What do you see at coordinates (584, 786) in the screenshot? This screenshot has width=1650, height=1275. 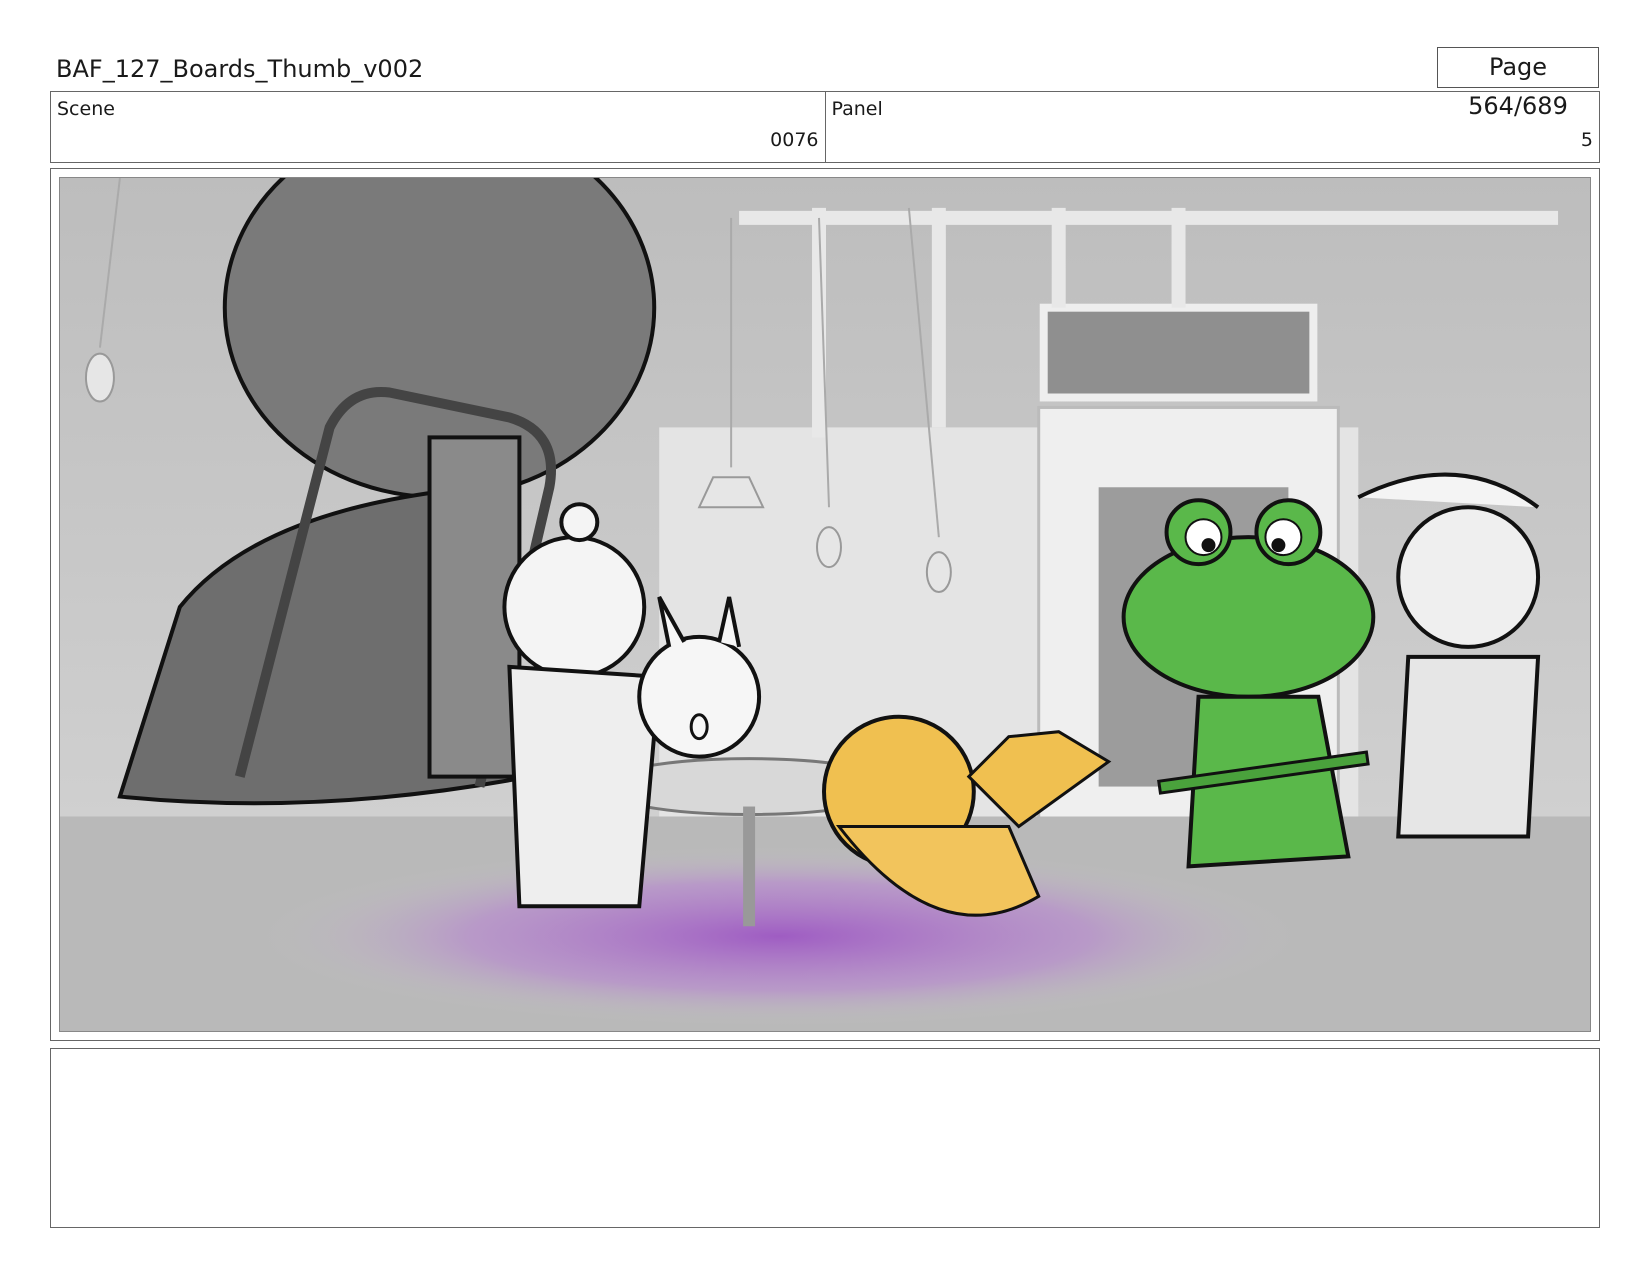 I see `bear-body` at bounding box center [584, 786].